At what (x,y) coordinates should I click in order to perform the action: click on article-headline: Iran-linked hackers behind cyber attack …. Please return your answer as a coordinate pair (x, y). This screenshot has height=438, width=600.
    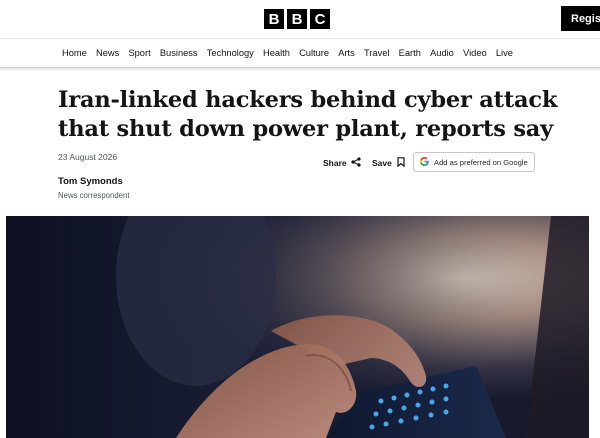
    Looking at the image, I should click on (318, 115).